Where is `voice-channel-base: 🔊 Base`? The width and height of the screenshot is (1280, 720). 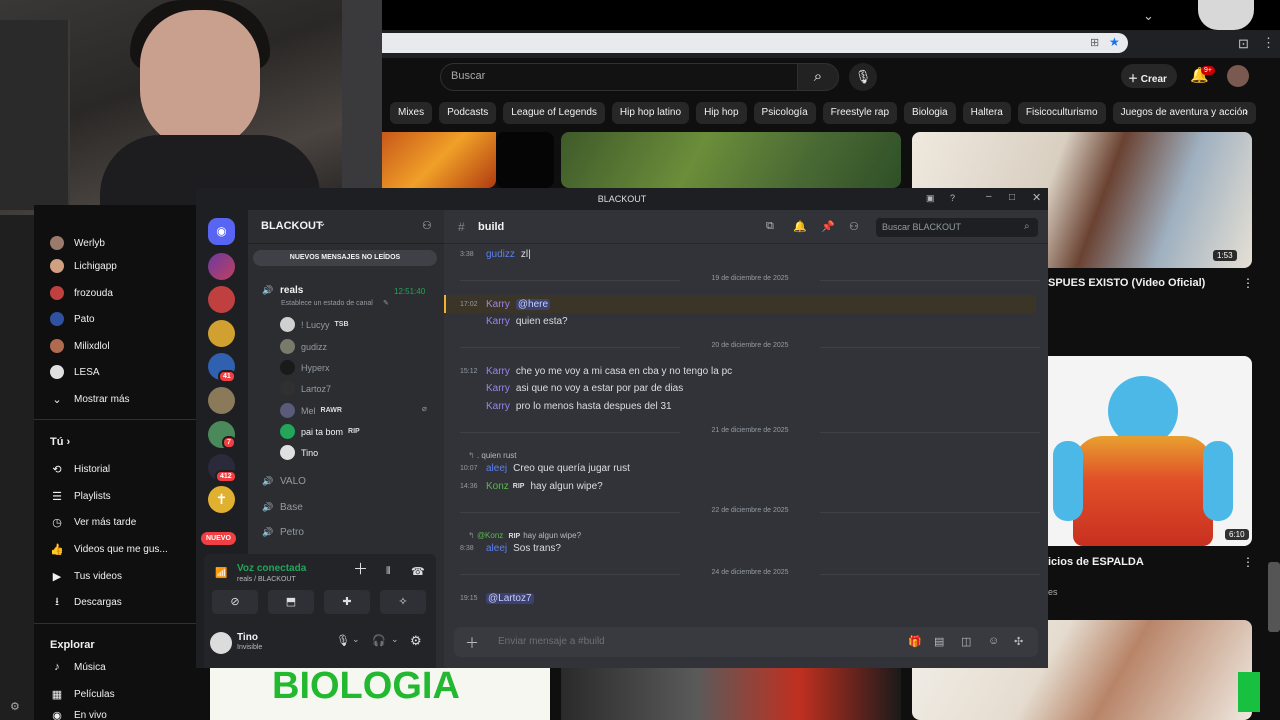
voice-channel-base: 🔊 Base is located at coordinates (282, 507).